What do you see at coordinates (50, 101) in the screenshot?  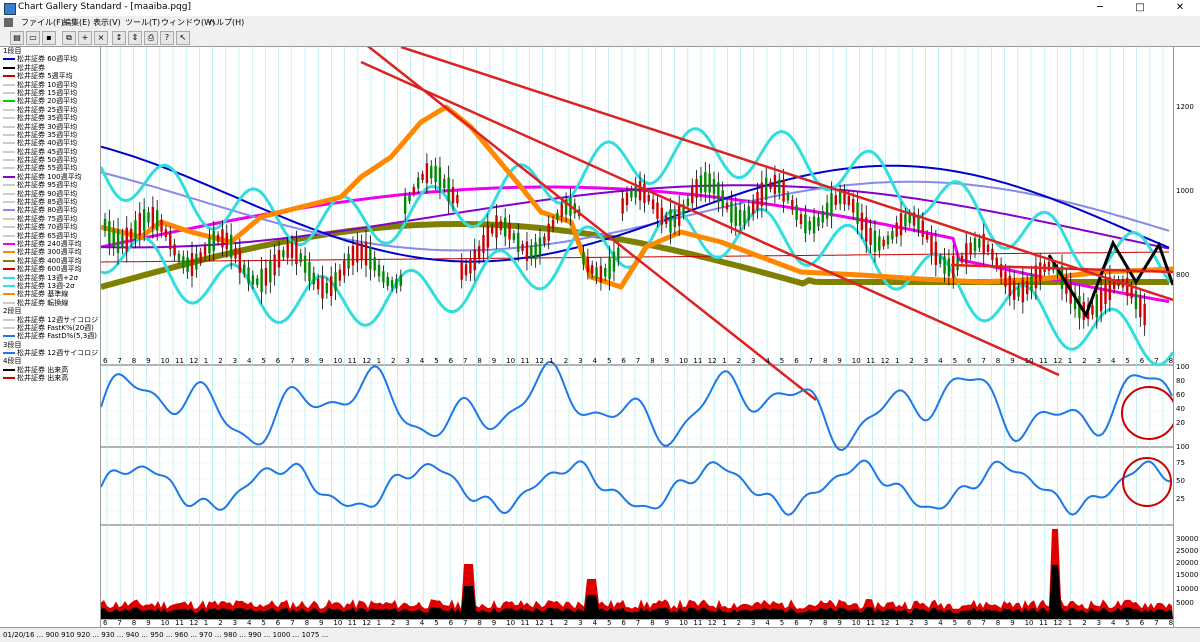 I see `legend-item: 松井証券 20週平均` at bounding box center [50, 101].